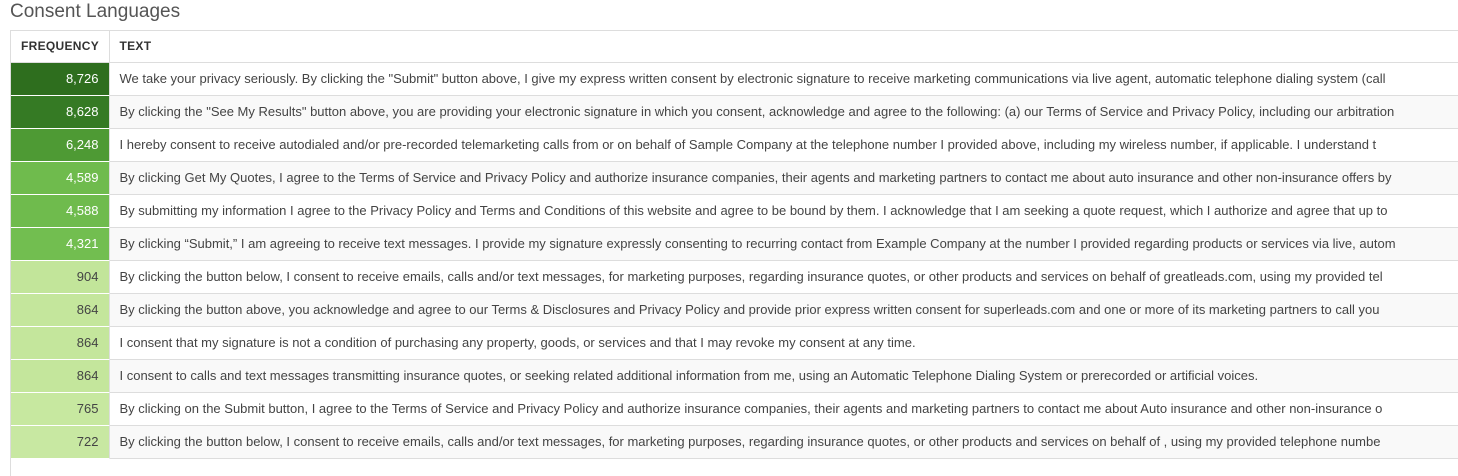 This screenshot has width=1458, height=476. What do you see at coordinates (60, 79) in the screenshot?
I see `frequency-cell: 8,726` at bounding box center [60, 79].